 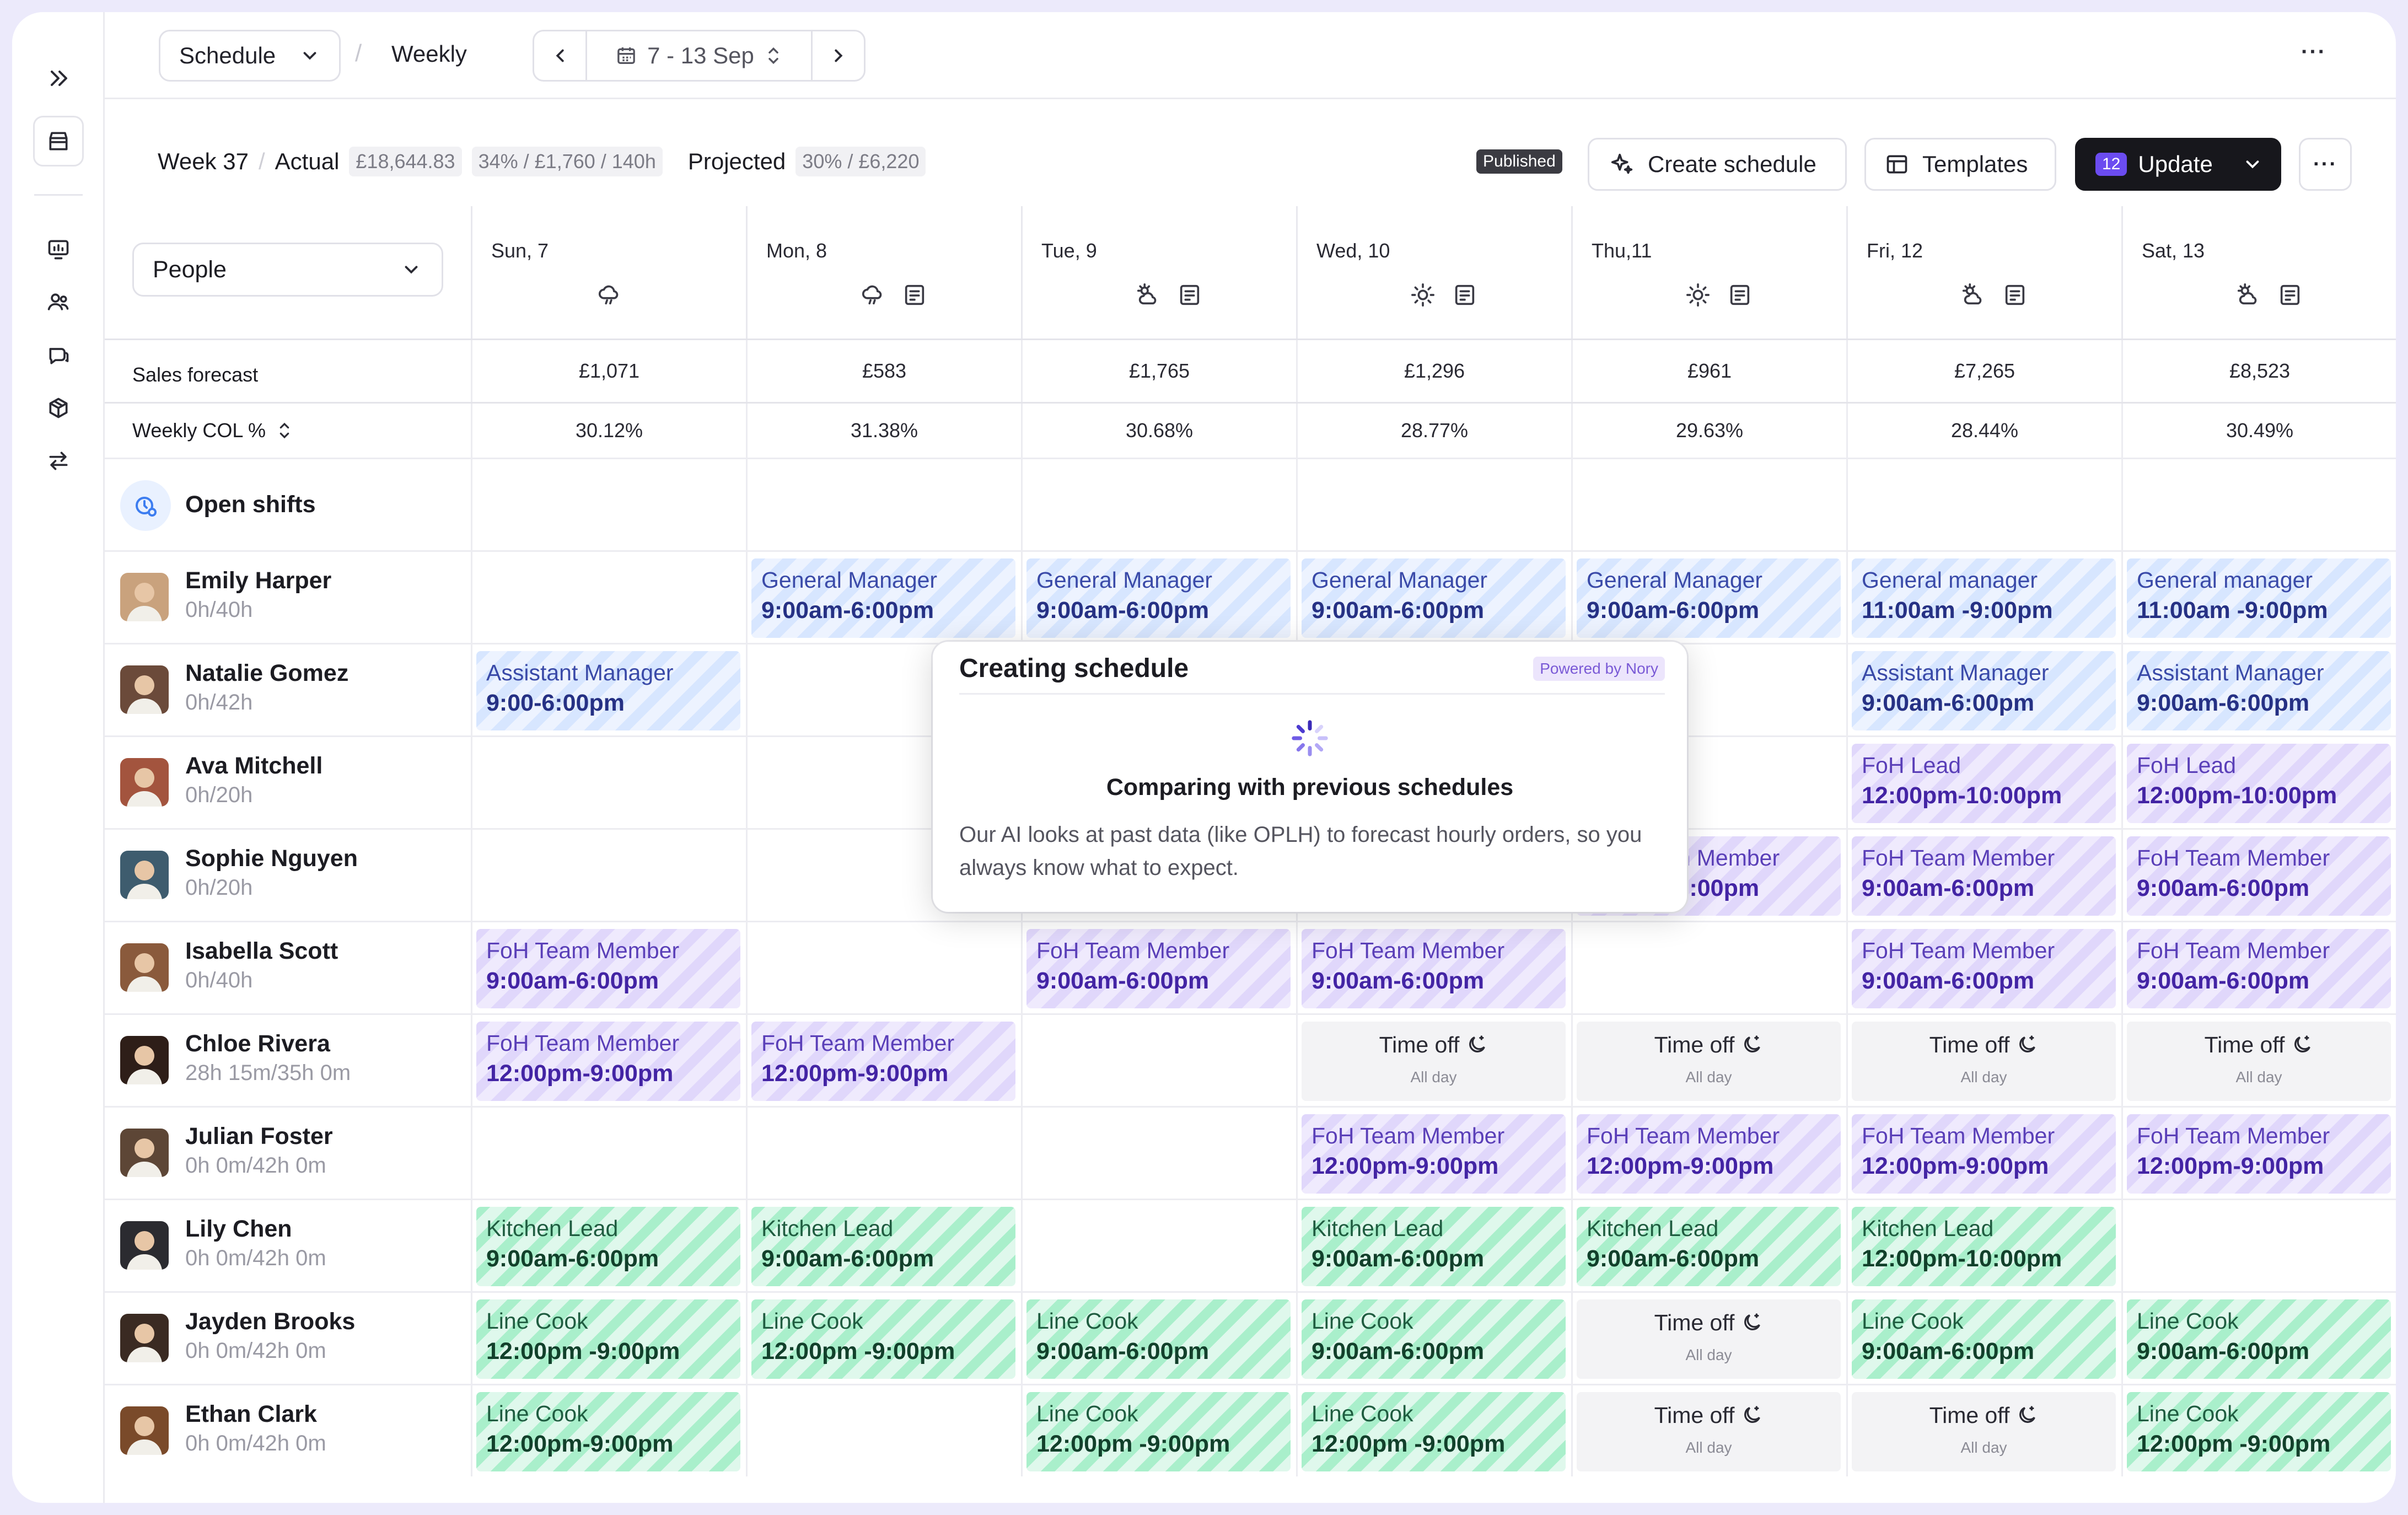 What do you see at coordinates (259, 1137) in the screenshot?
I see `employee-name: Julian Foster` at bounding box center [259, 1137].